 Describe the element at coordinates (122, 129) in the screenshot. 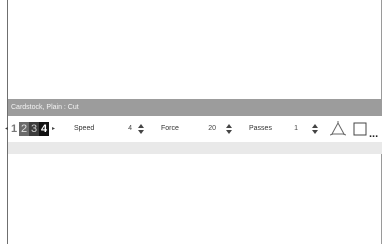

I see `speed-value: 4` at that location.